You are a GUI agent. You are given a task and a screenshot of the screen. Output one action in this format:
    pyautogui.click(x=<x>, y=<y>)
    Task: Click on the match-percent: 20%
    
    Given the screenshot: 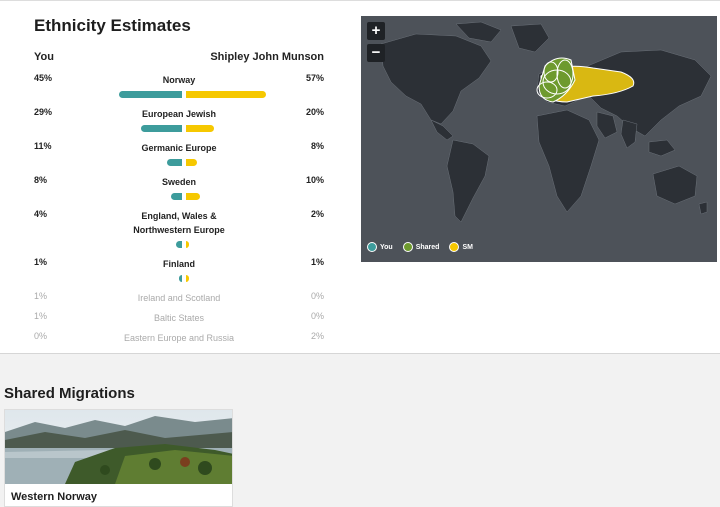 What is the action you would take?
    pyautogui.click(x=314, y=112)
    